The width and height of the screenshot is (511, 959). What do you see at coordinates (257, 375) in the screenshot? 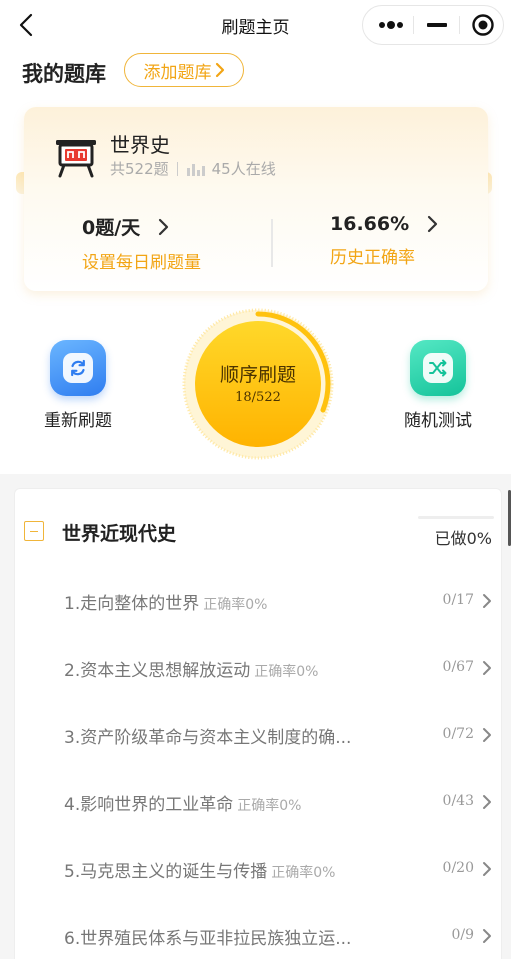
I see `sequential-label: 顺序刷题` at bounding box center [257, 375].